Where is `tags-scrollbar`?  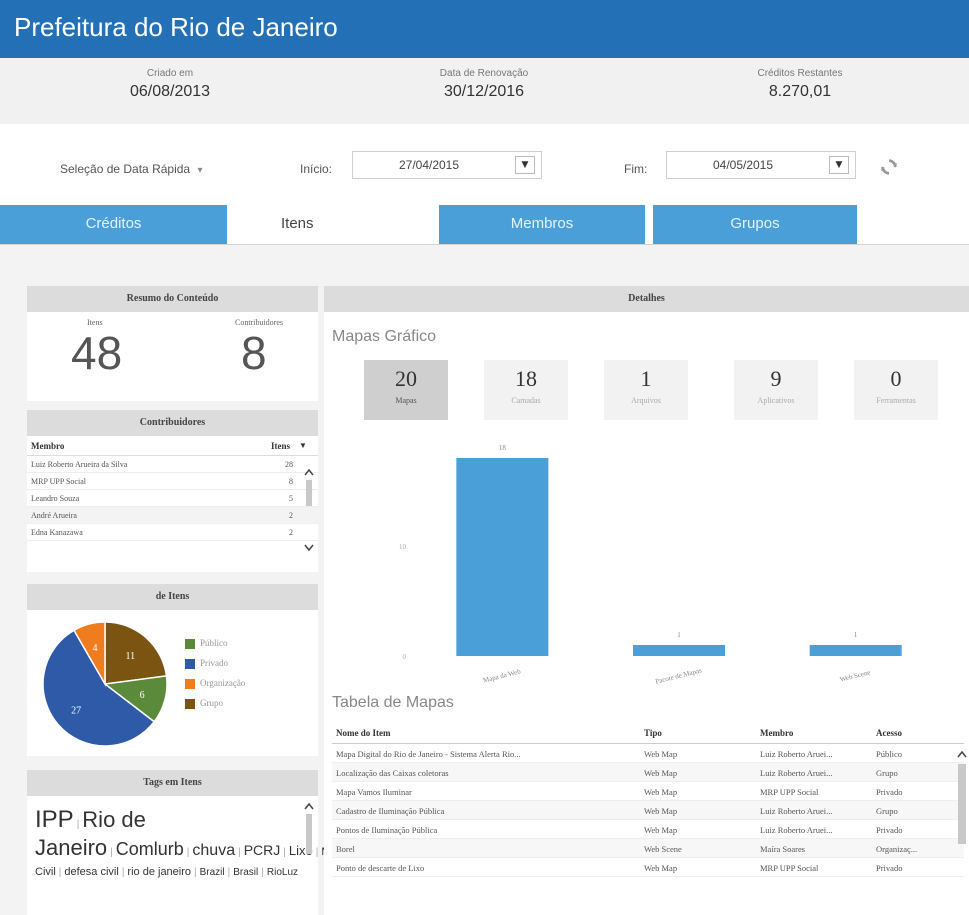 tags-scrollbar is located at coordinates (309, 856).